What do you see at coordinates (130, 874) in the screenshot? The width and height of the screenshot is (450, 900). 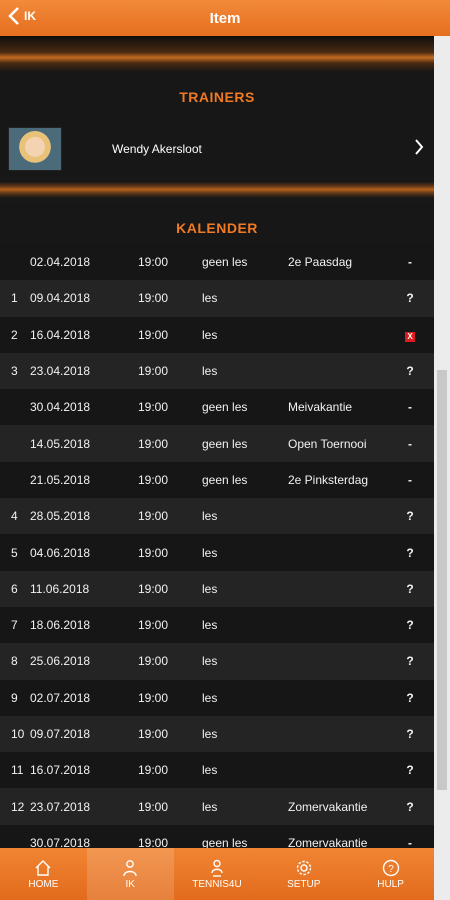 I see `tab-ik: IK` at bounding box center [130, 874].